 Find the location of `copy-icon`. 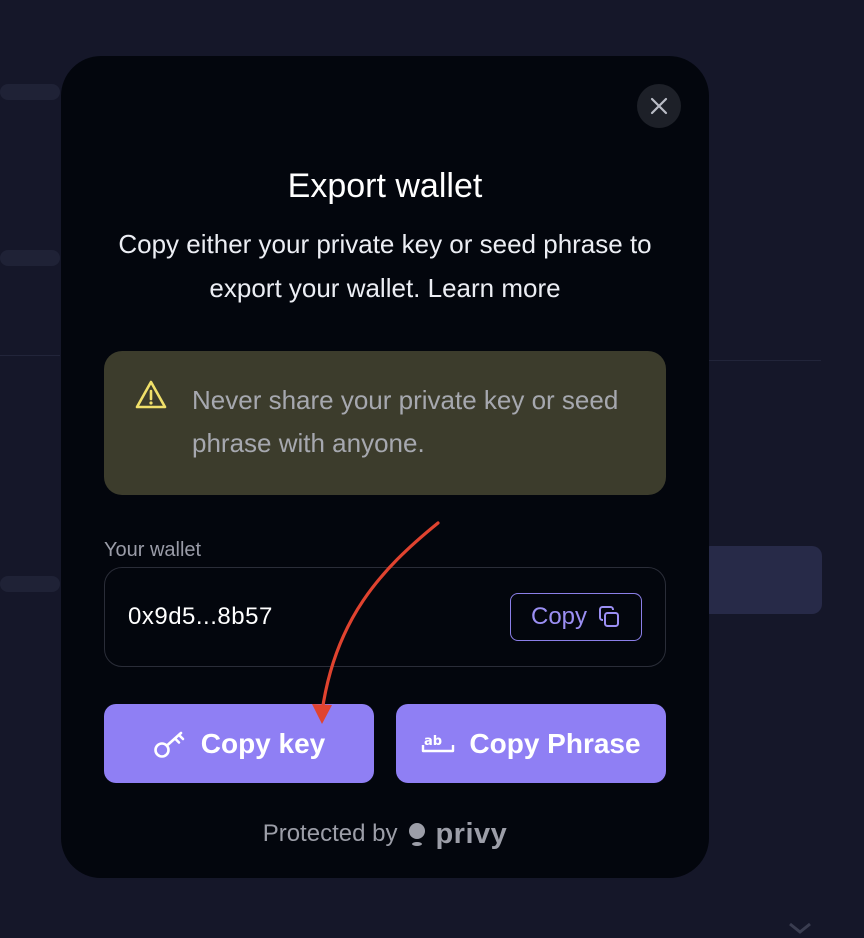

copy-icon is located at coordinates (609, 616).